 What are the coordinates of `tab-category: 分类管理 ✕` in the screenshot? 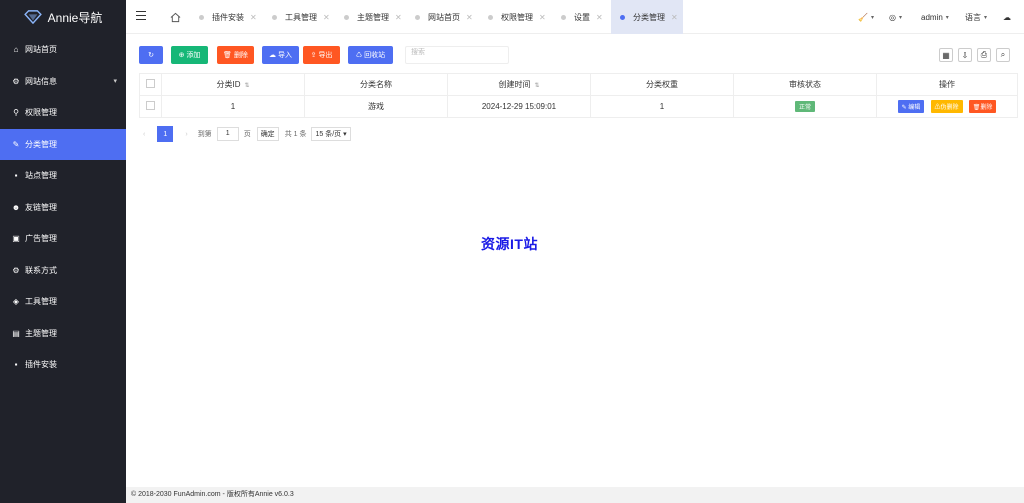 It's located at (647, 17).